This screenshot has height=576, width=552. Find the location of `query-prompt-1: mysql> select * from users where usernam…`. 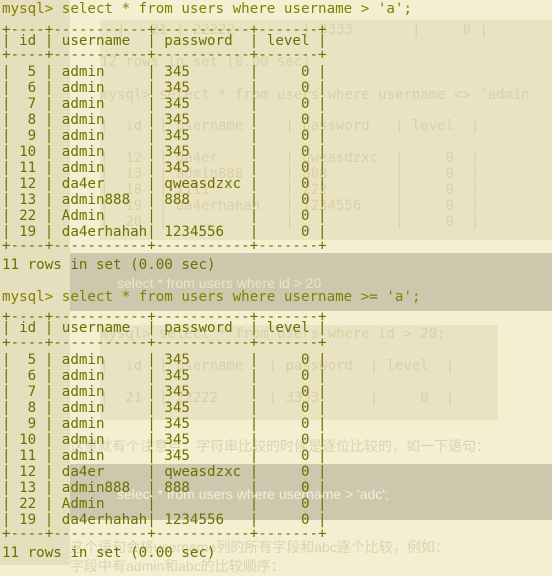

query-prompt-1: mysql> select * from users where usernam… is located at coordinates (207, 9).